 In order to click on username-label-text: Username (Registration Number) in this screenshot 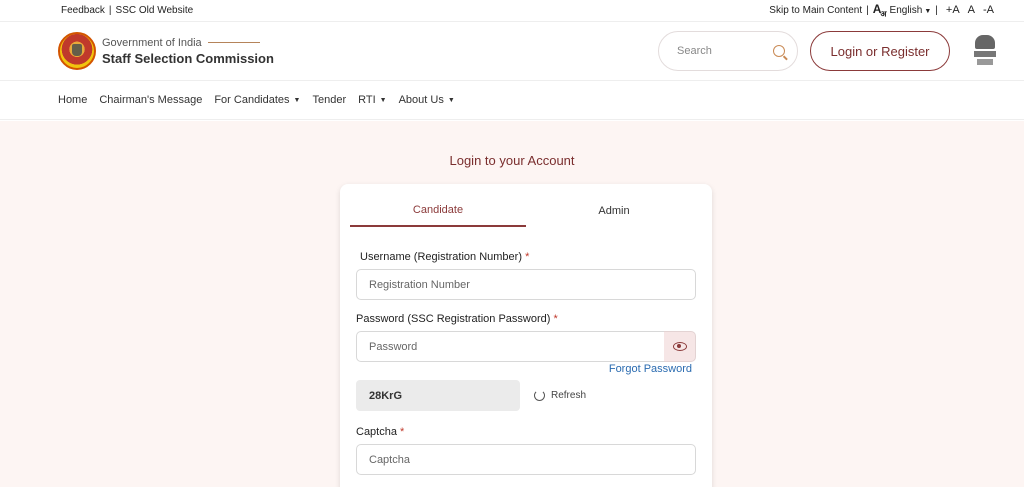, I will do `click(441, 257)`.